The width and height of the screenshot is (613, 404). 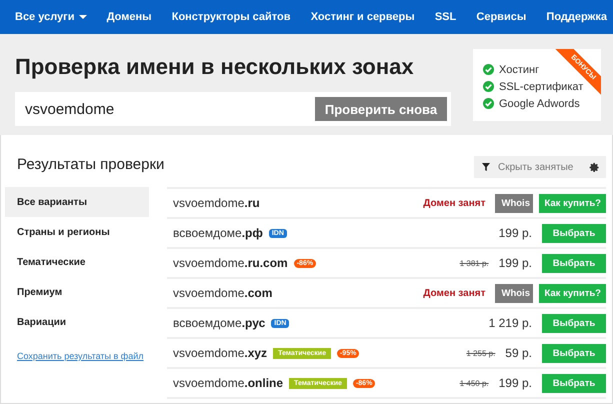 What do you see at coordinates (474, 263) in the screenshot?
I see `old-price: 1 381 р.` at bounding box center [474, 263].